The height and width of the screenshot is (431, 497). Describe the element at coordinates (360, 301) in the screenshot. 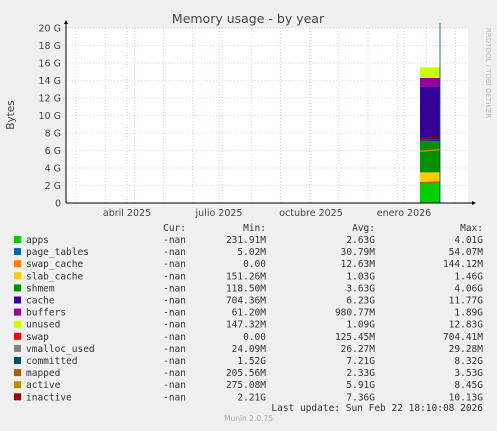

I see `legend-value: 6.23G` at that location.